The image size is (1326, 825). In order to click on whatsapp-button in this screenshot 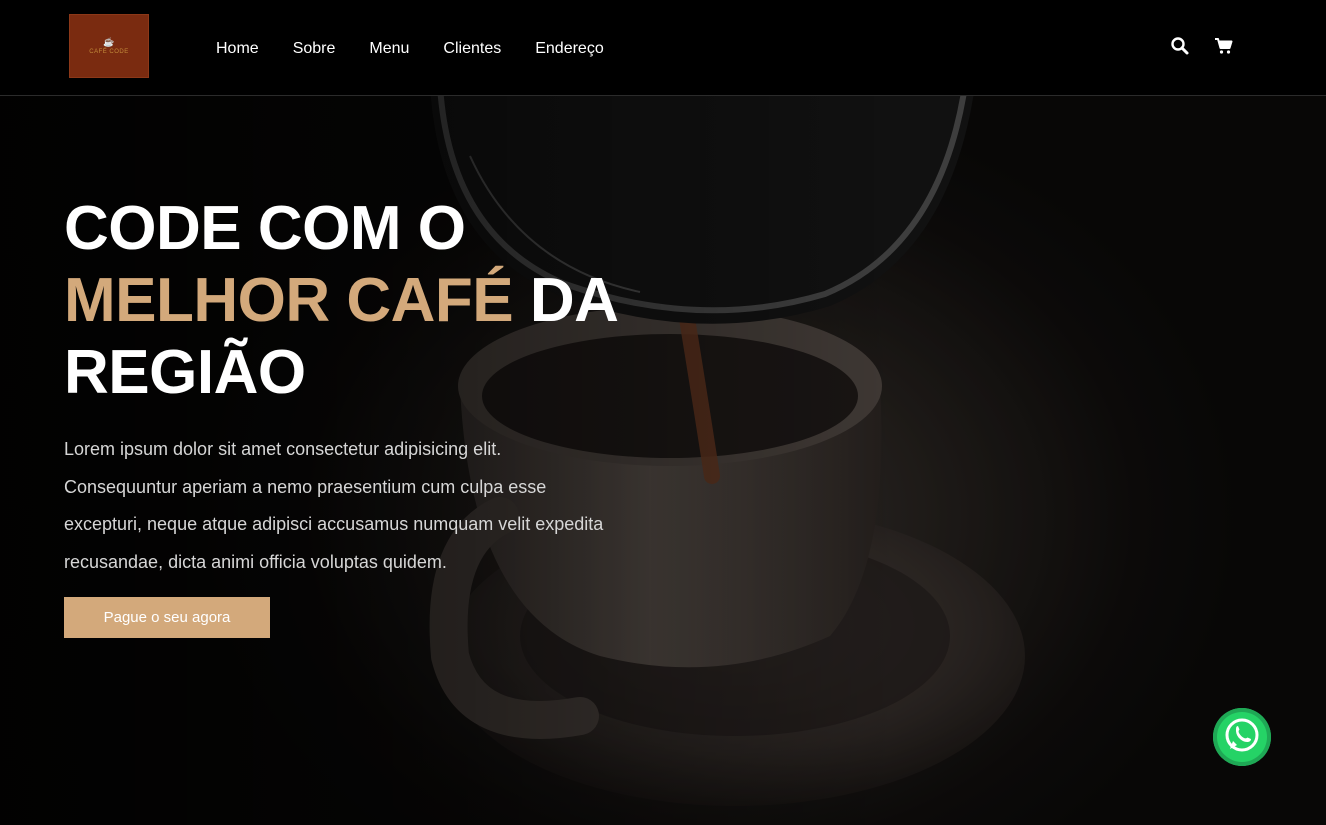, I will do `click(1242, 737)`.